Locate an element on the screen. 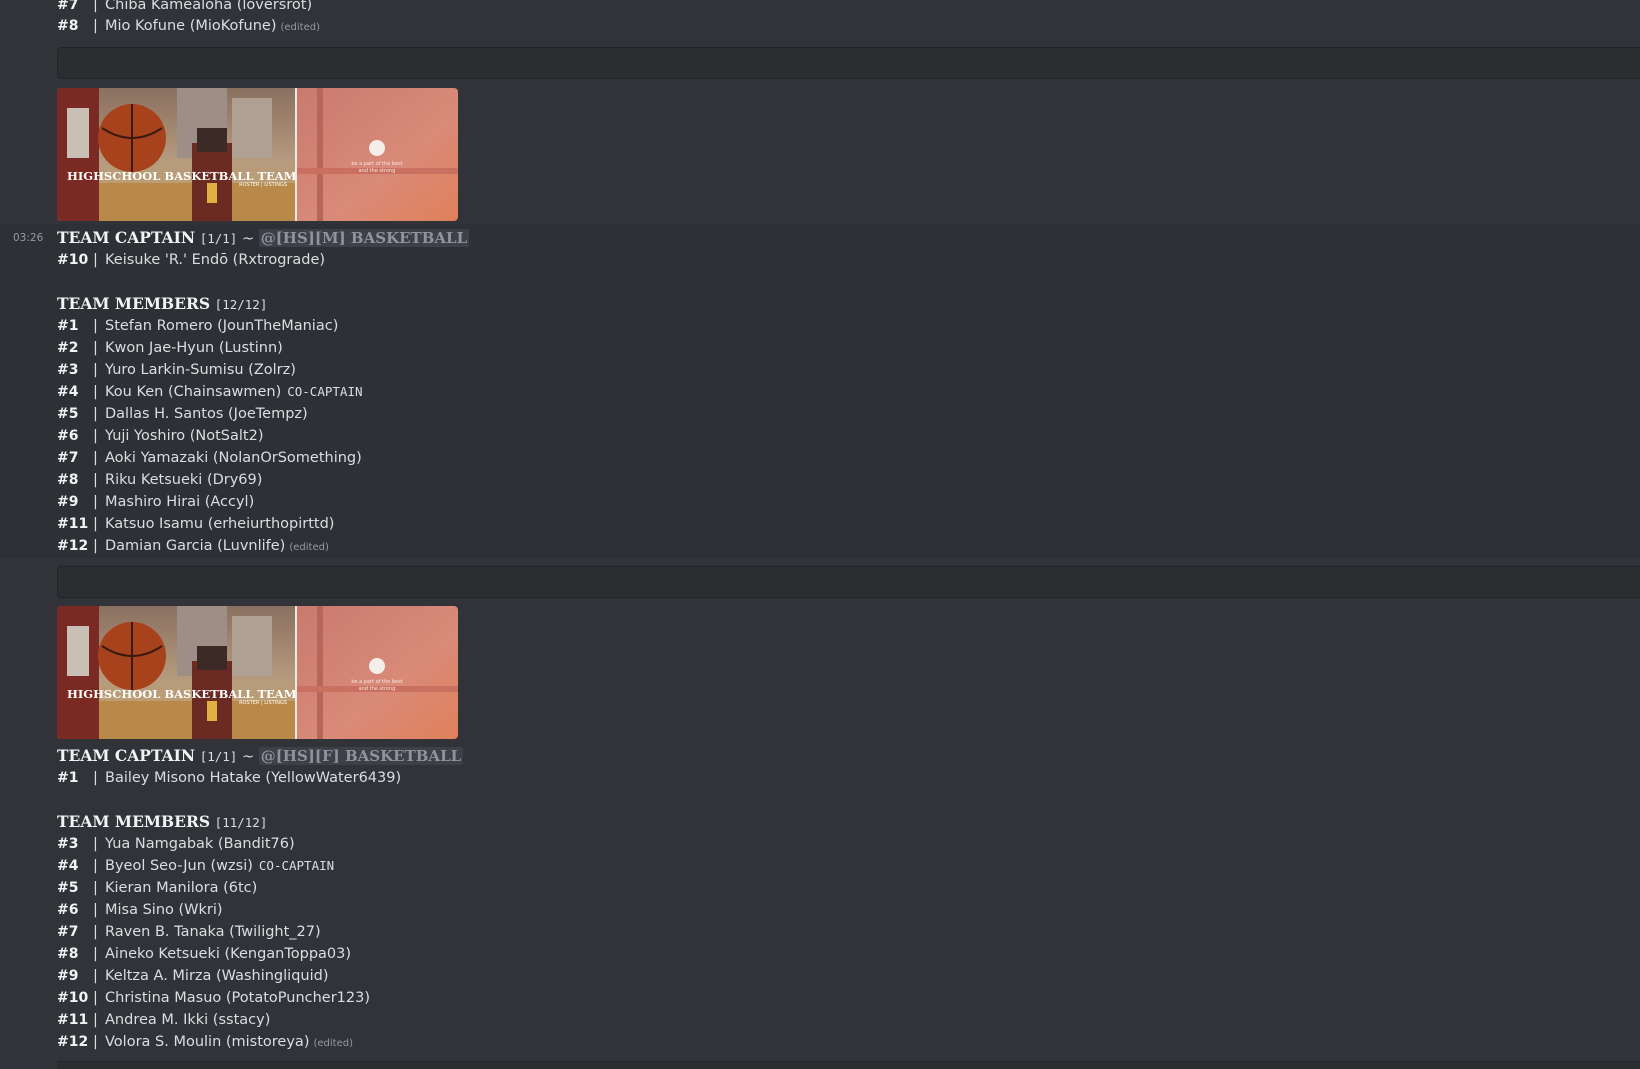  captain-heading-line: TEAM CAPTAIN [1/1] ~ @[HS][M] BASKETBALL is located at coordinates (263, 238).